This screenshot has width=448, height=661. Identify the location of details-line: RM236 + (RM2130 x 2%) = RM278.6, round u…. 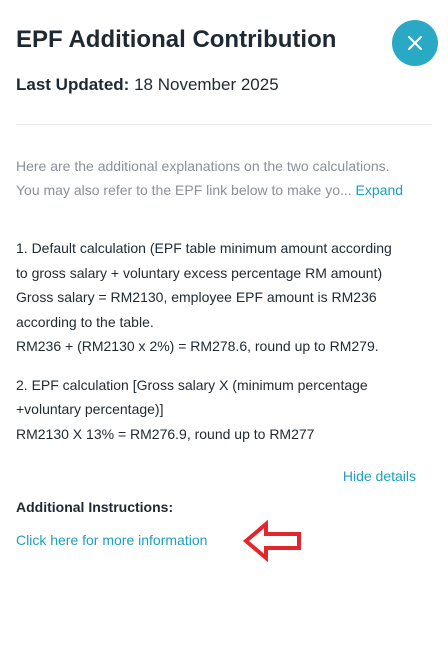
(197, 346).